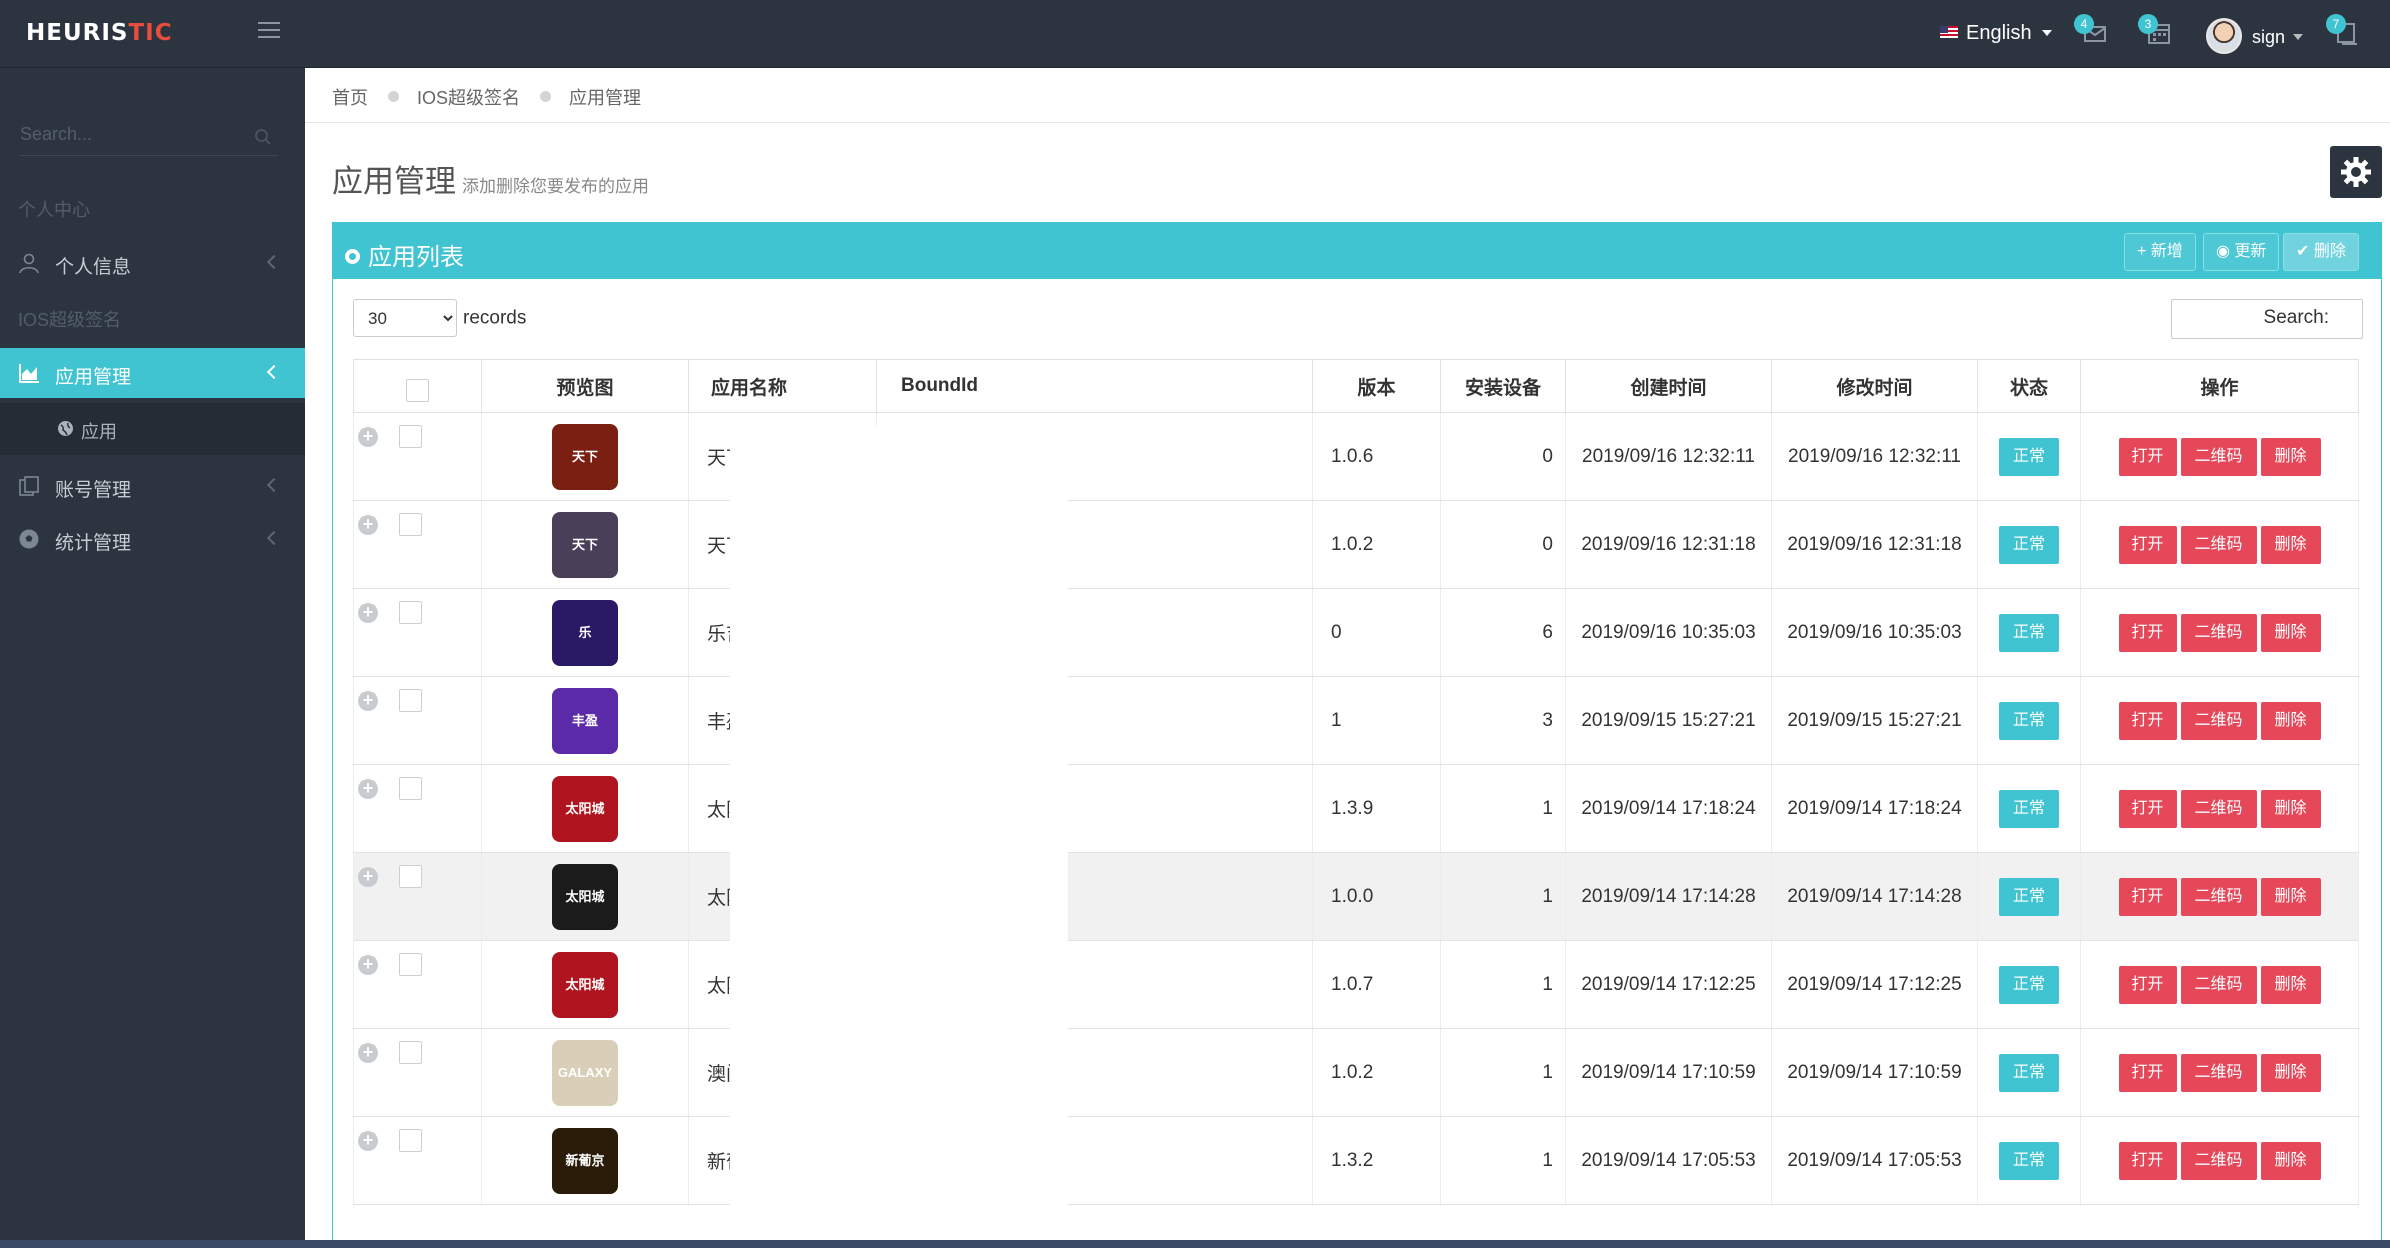 This screenshot has height=1248, width=2390. What do you see at coordinates (269, 30) in the screenshot?
I see `menu-toggle-icon` at bounding box center [269, 30].